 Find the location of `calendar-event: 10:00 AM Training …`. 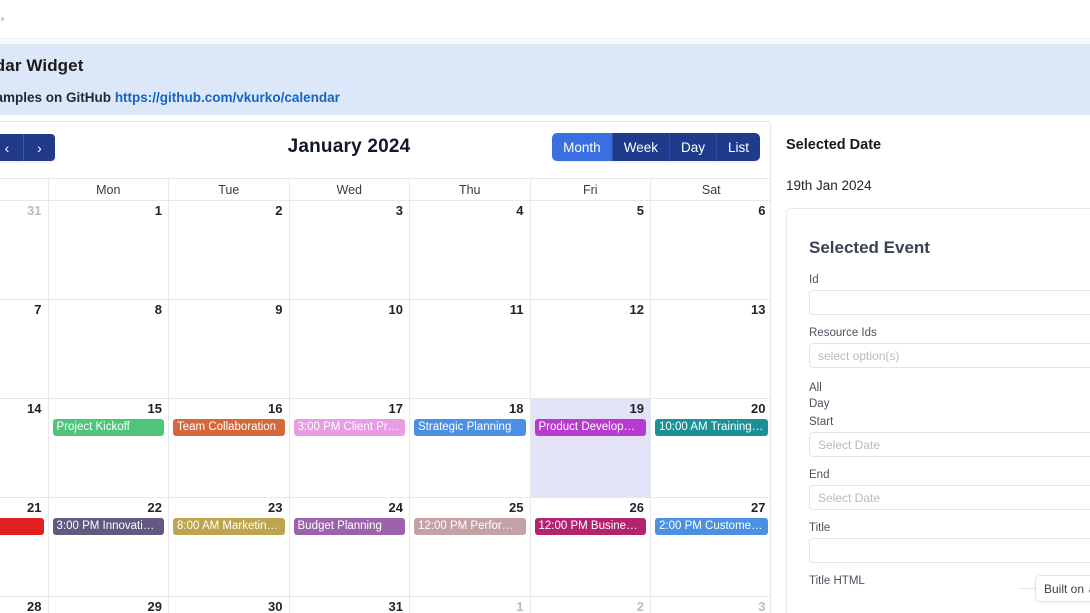

calendar-event: 10:00 AM Training … is located at coordinates (711, 427).